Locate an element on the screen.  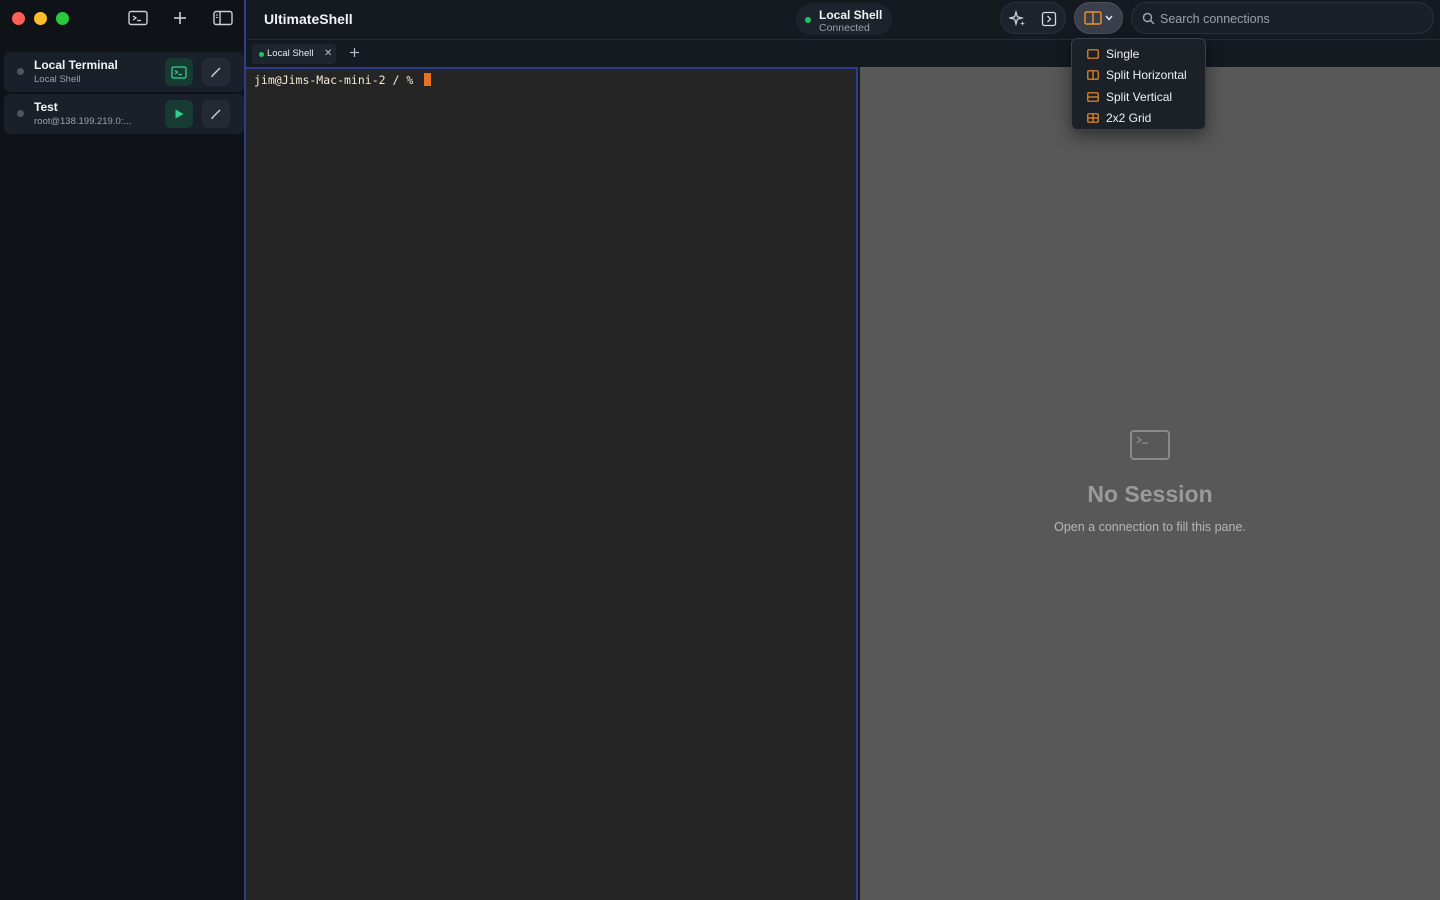
split-vertical-icon is located at coordinates (1093, 96).